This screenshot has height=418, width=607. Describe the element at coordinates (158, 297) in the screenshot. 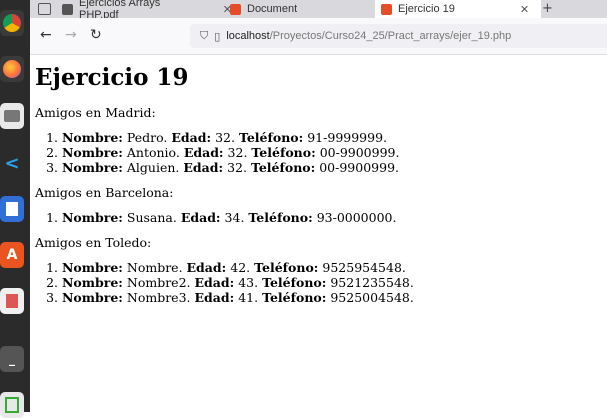

I see `friend-name: Nombre3.` at that location.